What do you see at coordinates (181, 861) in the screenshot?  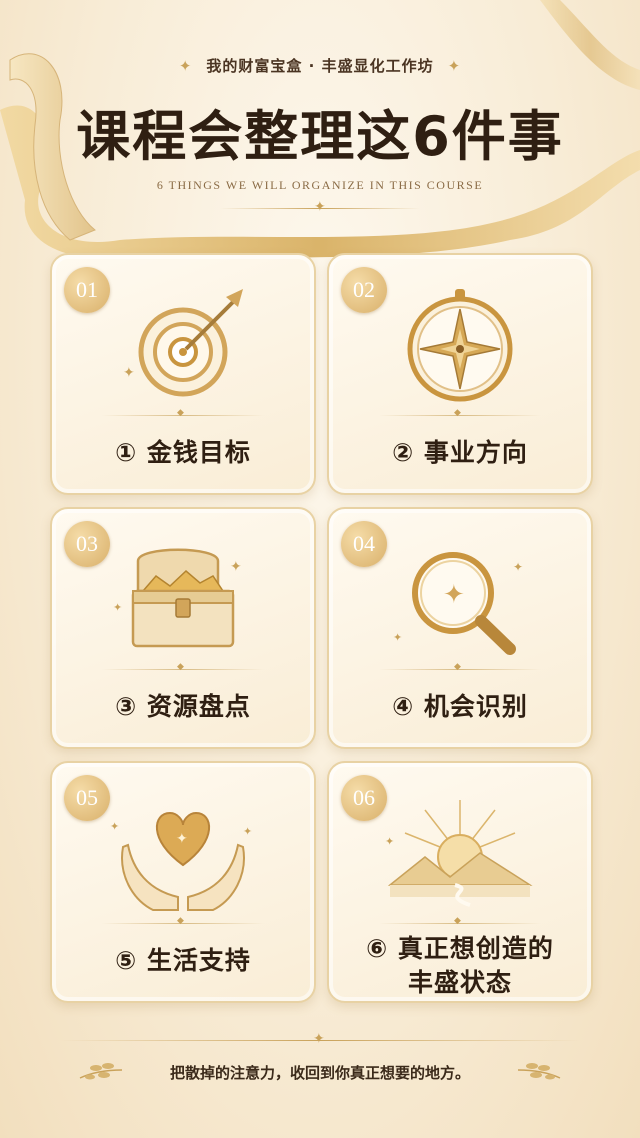 I see `heart-hands-icon: ✦ ✦ ✦` at bounding box center [181, 861].